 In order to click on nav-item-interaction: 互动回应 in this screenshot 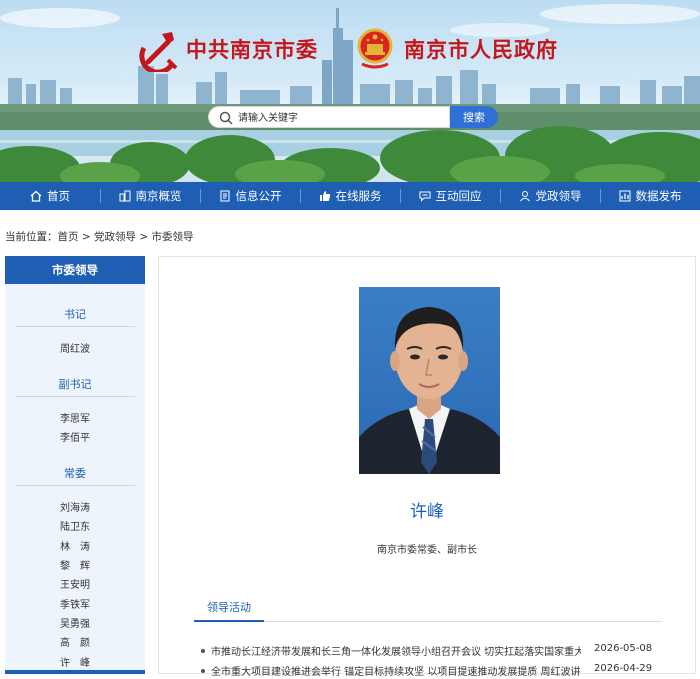, I will do `click(450, 196)`.